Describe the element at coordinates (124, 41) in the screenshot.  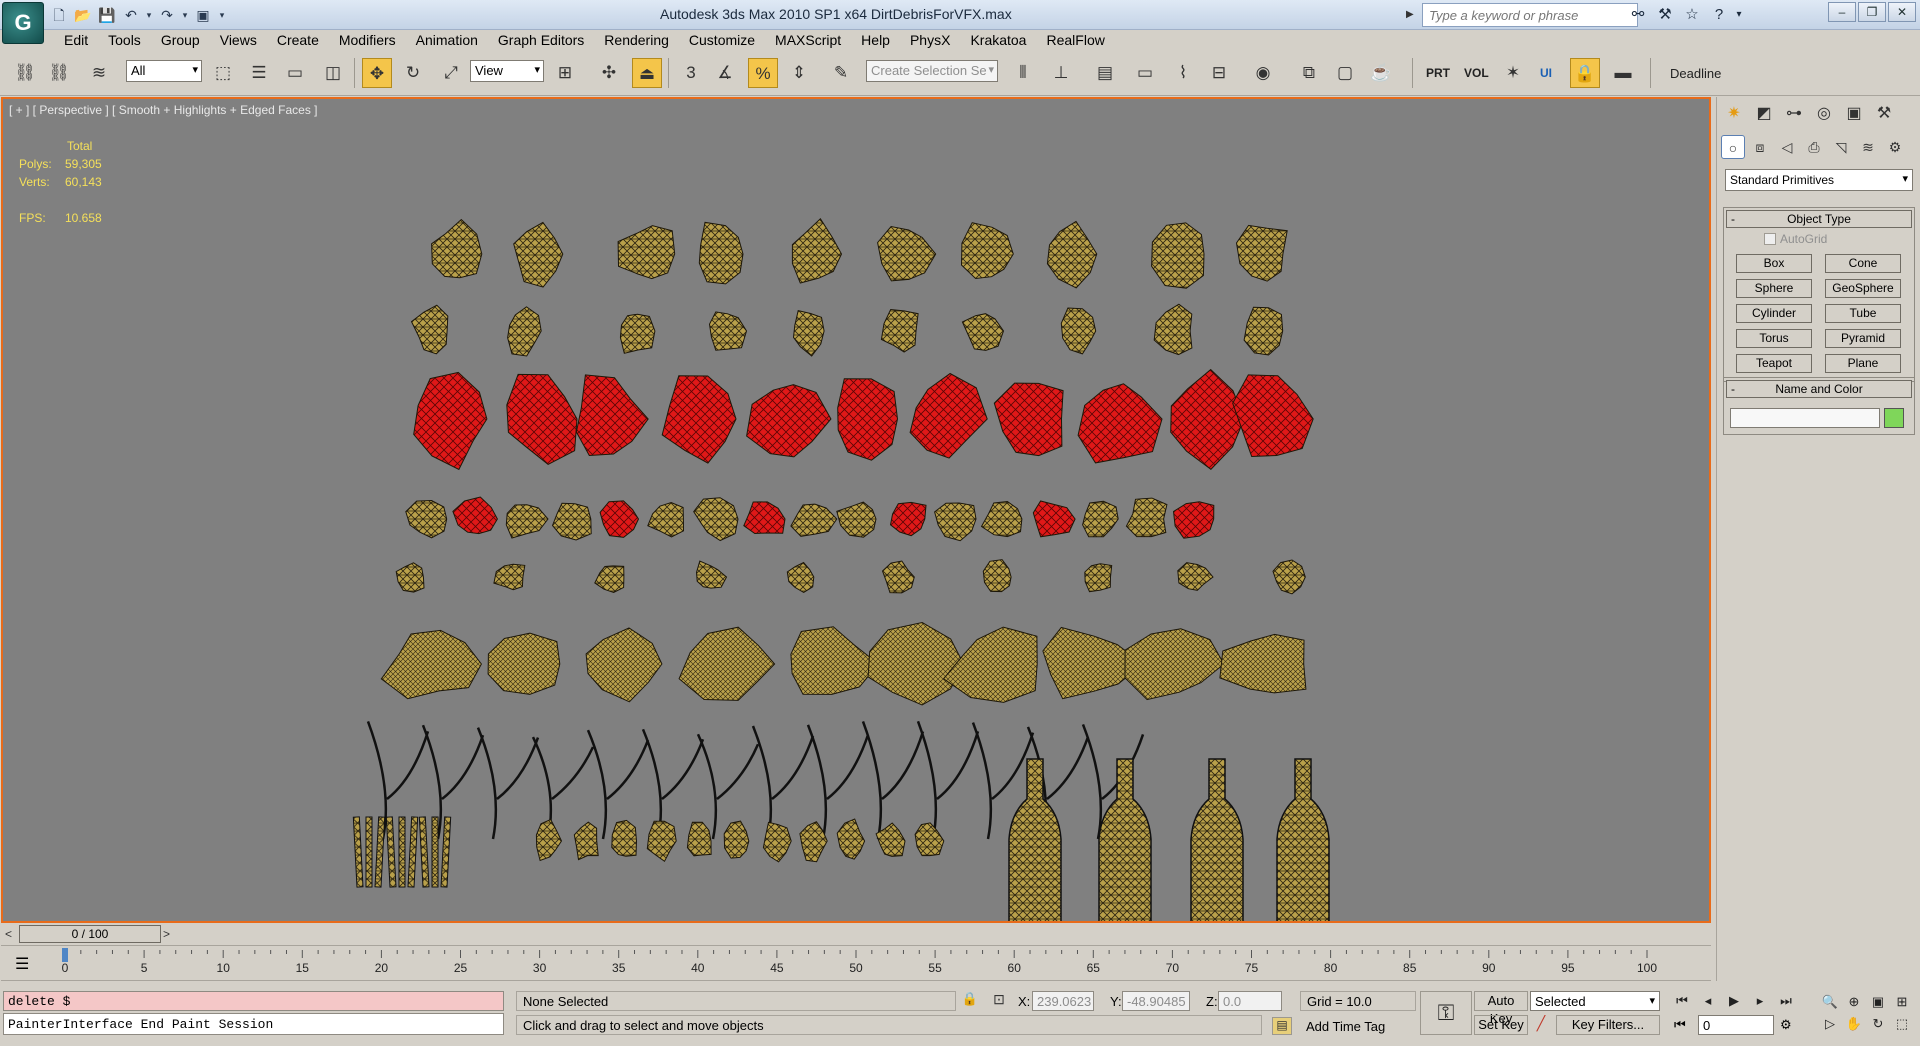
I see `menu-tools: Tools` at that location.